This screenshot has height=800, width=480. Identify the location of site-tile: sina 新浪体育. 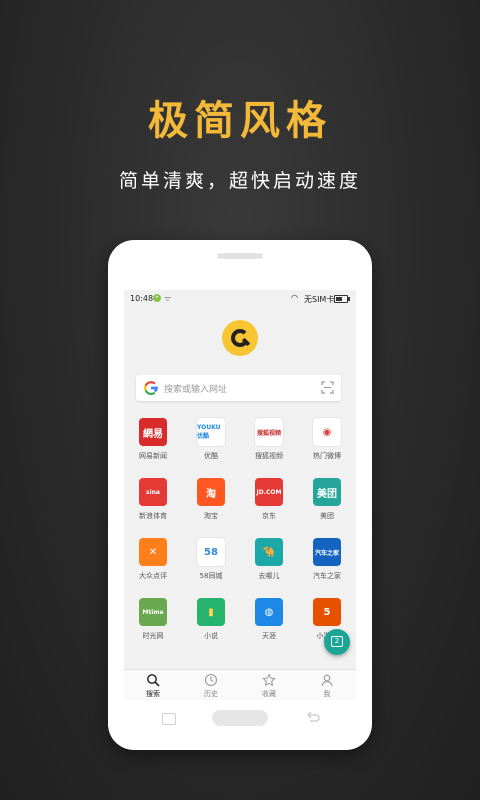
(153, 506).